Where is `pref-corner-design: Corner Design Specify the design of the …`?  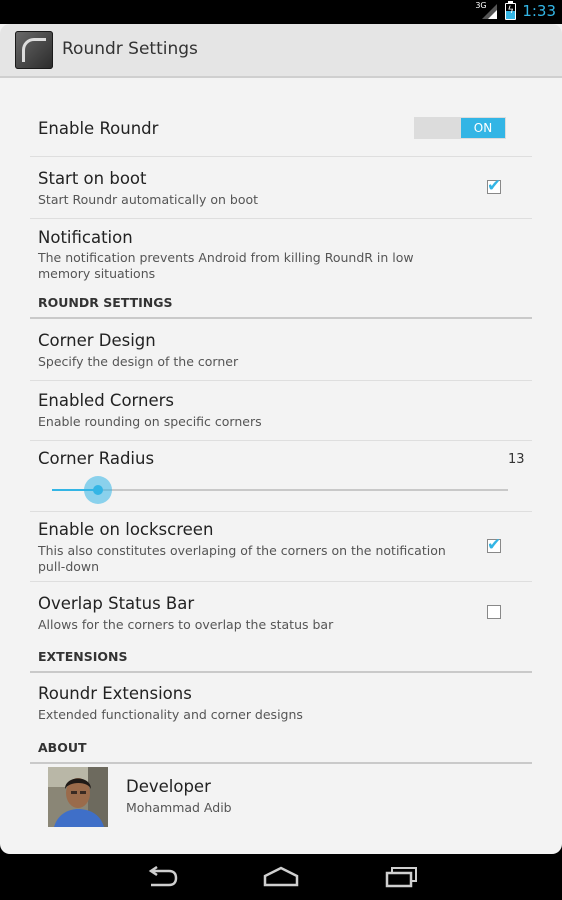
pref-corner-design: Corner Design Specify the design of the … is located at coordinates (281, 350).